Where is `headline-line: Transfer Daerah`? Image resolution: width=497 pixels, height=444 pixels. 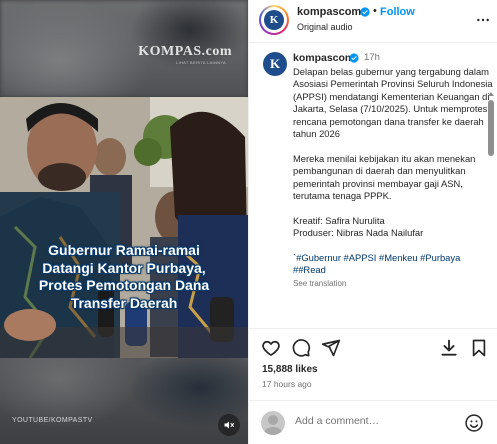
headline-line: Transfer Daerah is located at coordinates (124, 302).